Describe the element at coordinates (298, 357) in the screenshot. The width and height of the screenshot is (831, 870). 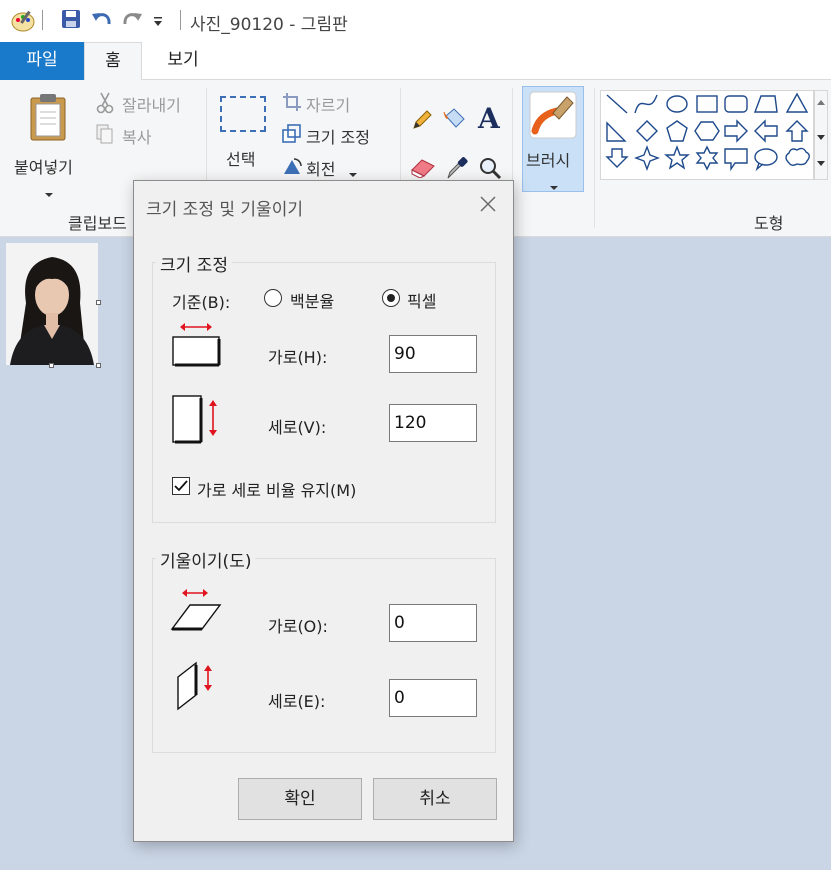
I see `resize-horizontal-label: 가로(H):` at that location.